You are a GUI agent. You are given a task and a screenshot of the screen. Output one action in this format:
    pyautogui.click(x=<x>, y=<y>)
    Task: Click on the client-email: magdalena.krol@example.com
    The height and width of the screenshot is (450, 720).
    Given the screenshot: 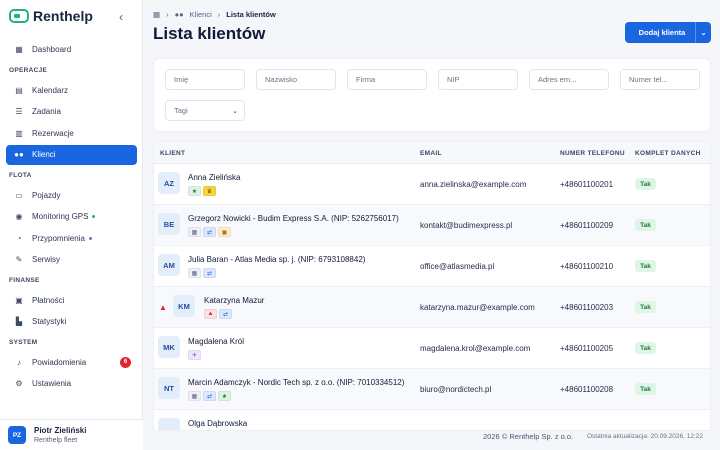 What is the action you would take?
    pyautogui.click(x=475, y=348)
    